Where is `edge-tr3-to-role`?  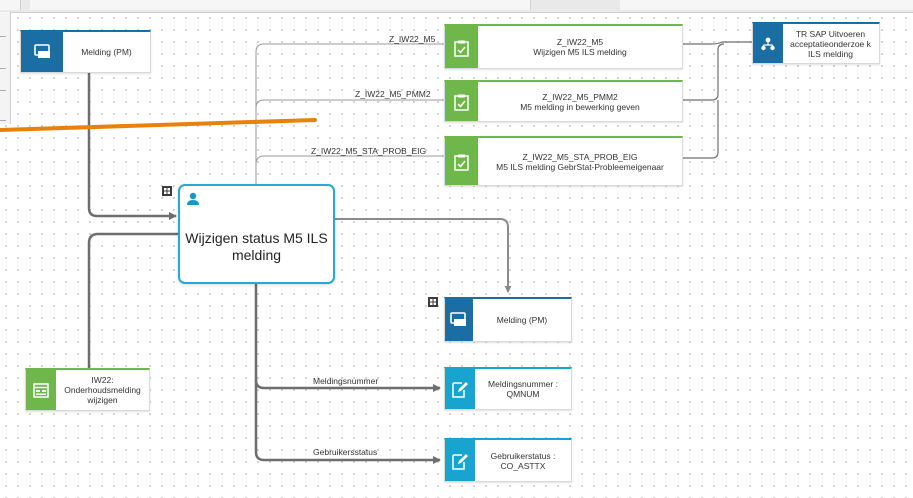 edge-tr3-to-role is located at coordinates (701, 129).